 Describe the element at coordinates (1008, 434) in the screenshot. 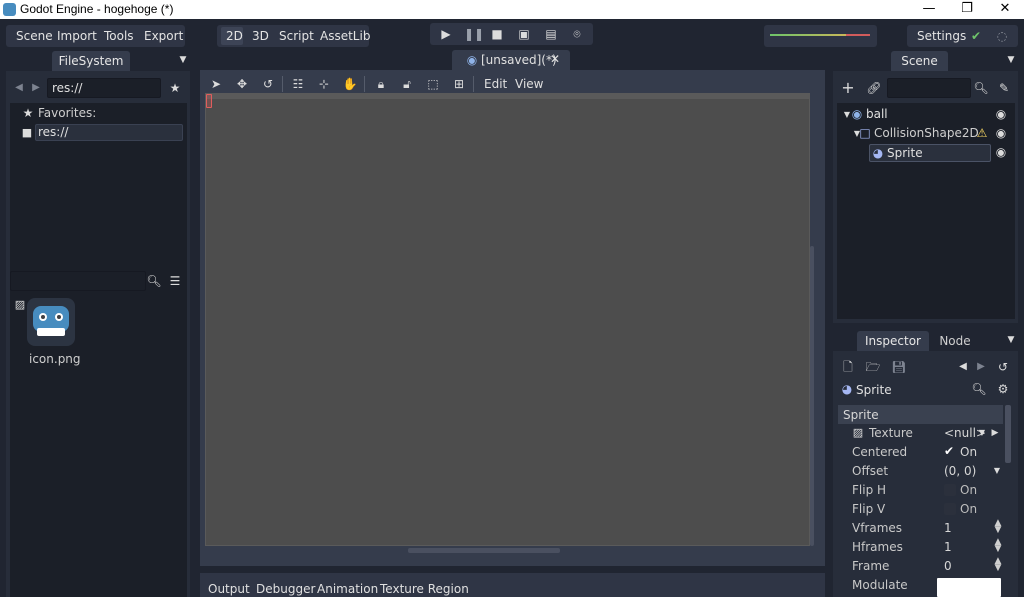

I see `inspector-scrollbar` at that location.